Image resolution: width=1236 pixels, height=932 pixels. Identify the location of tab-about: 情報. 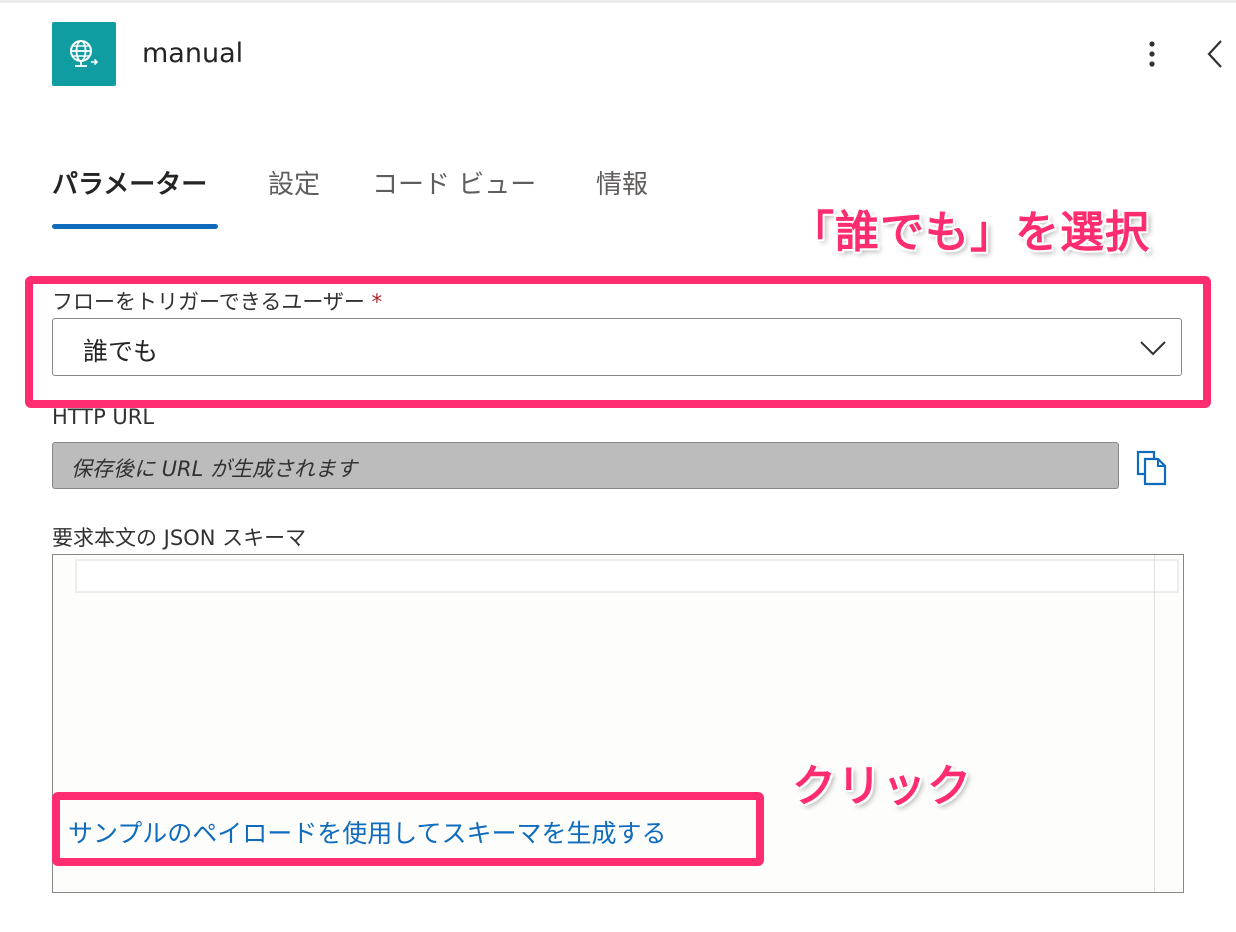
(622, 182).